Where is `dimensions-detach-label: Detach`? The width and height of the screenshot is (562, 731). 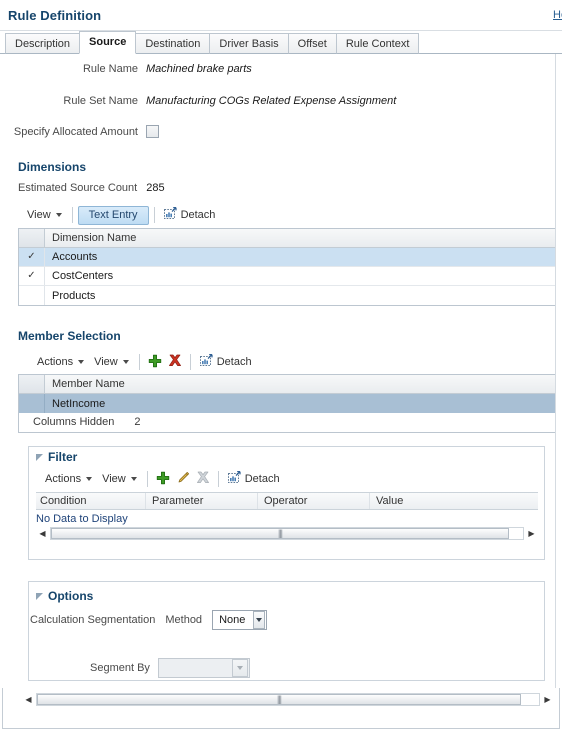
dimensions-detach-label: Detach is located at coordinates (198, 215).